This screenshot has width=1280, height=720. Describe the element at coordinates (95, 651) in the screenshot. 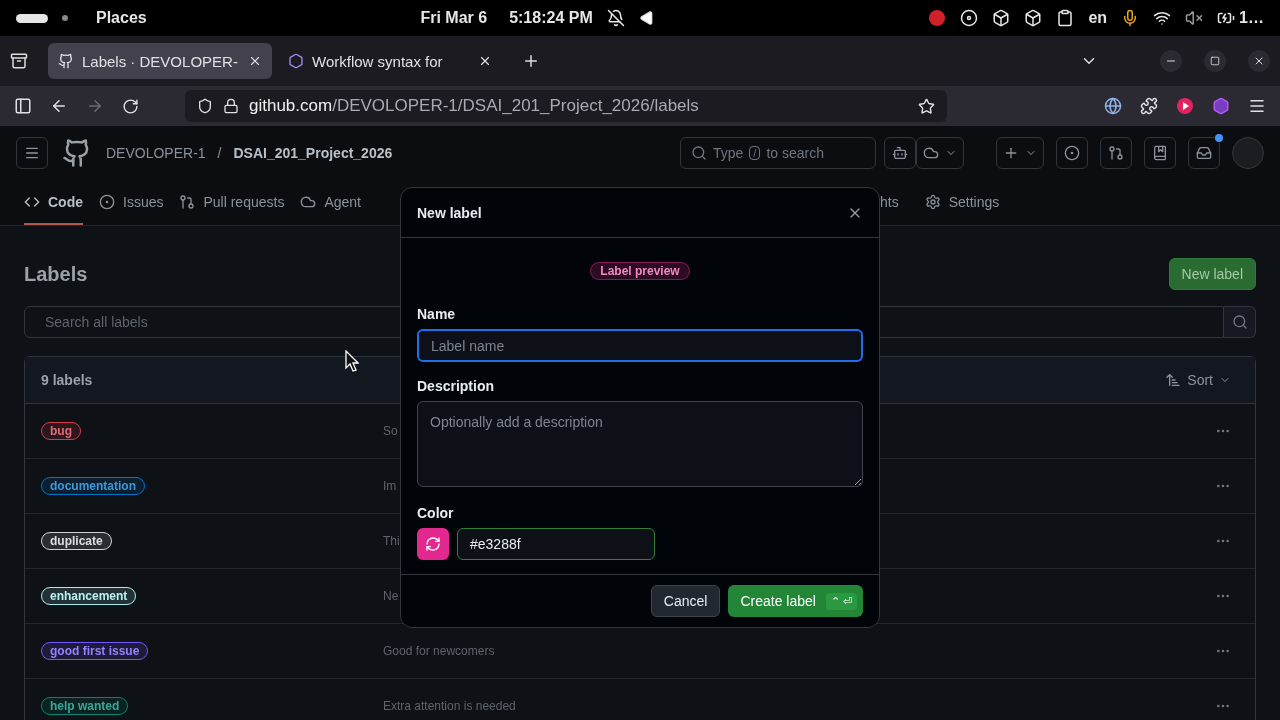

I see `label-tag: good first issue` at that location.